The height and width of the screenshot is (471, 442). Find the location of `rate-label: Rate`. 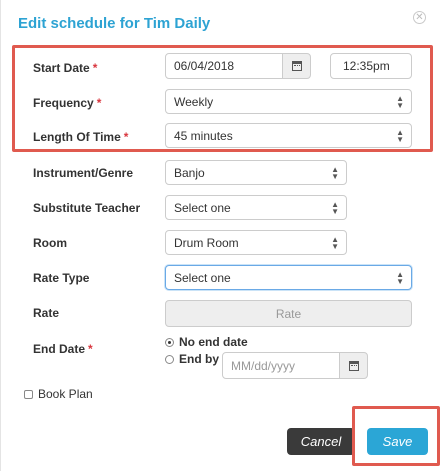

rate-label: Rate is located at coordinates (46, 313).